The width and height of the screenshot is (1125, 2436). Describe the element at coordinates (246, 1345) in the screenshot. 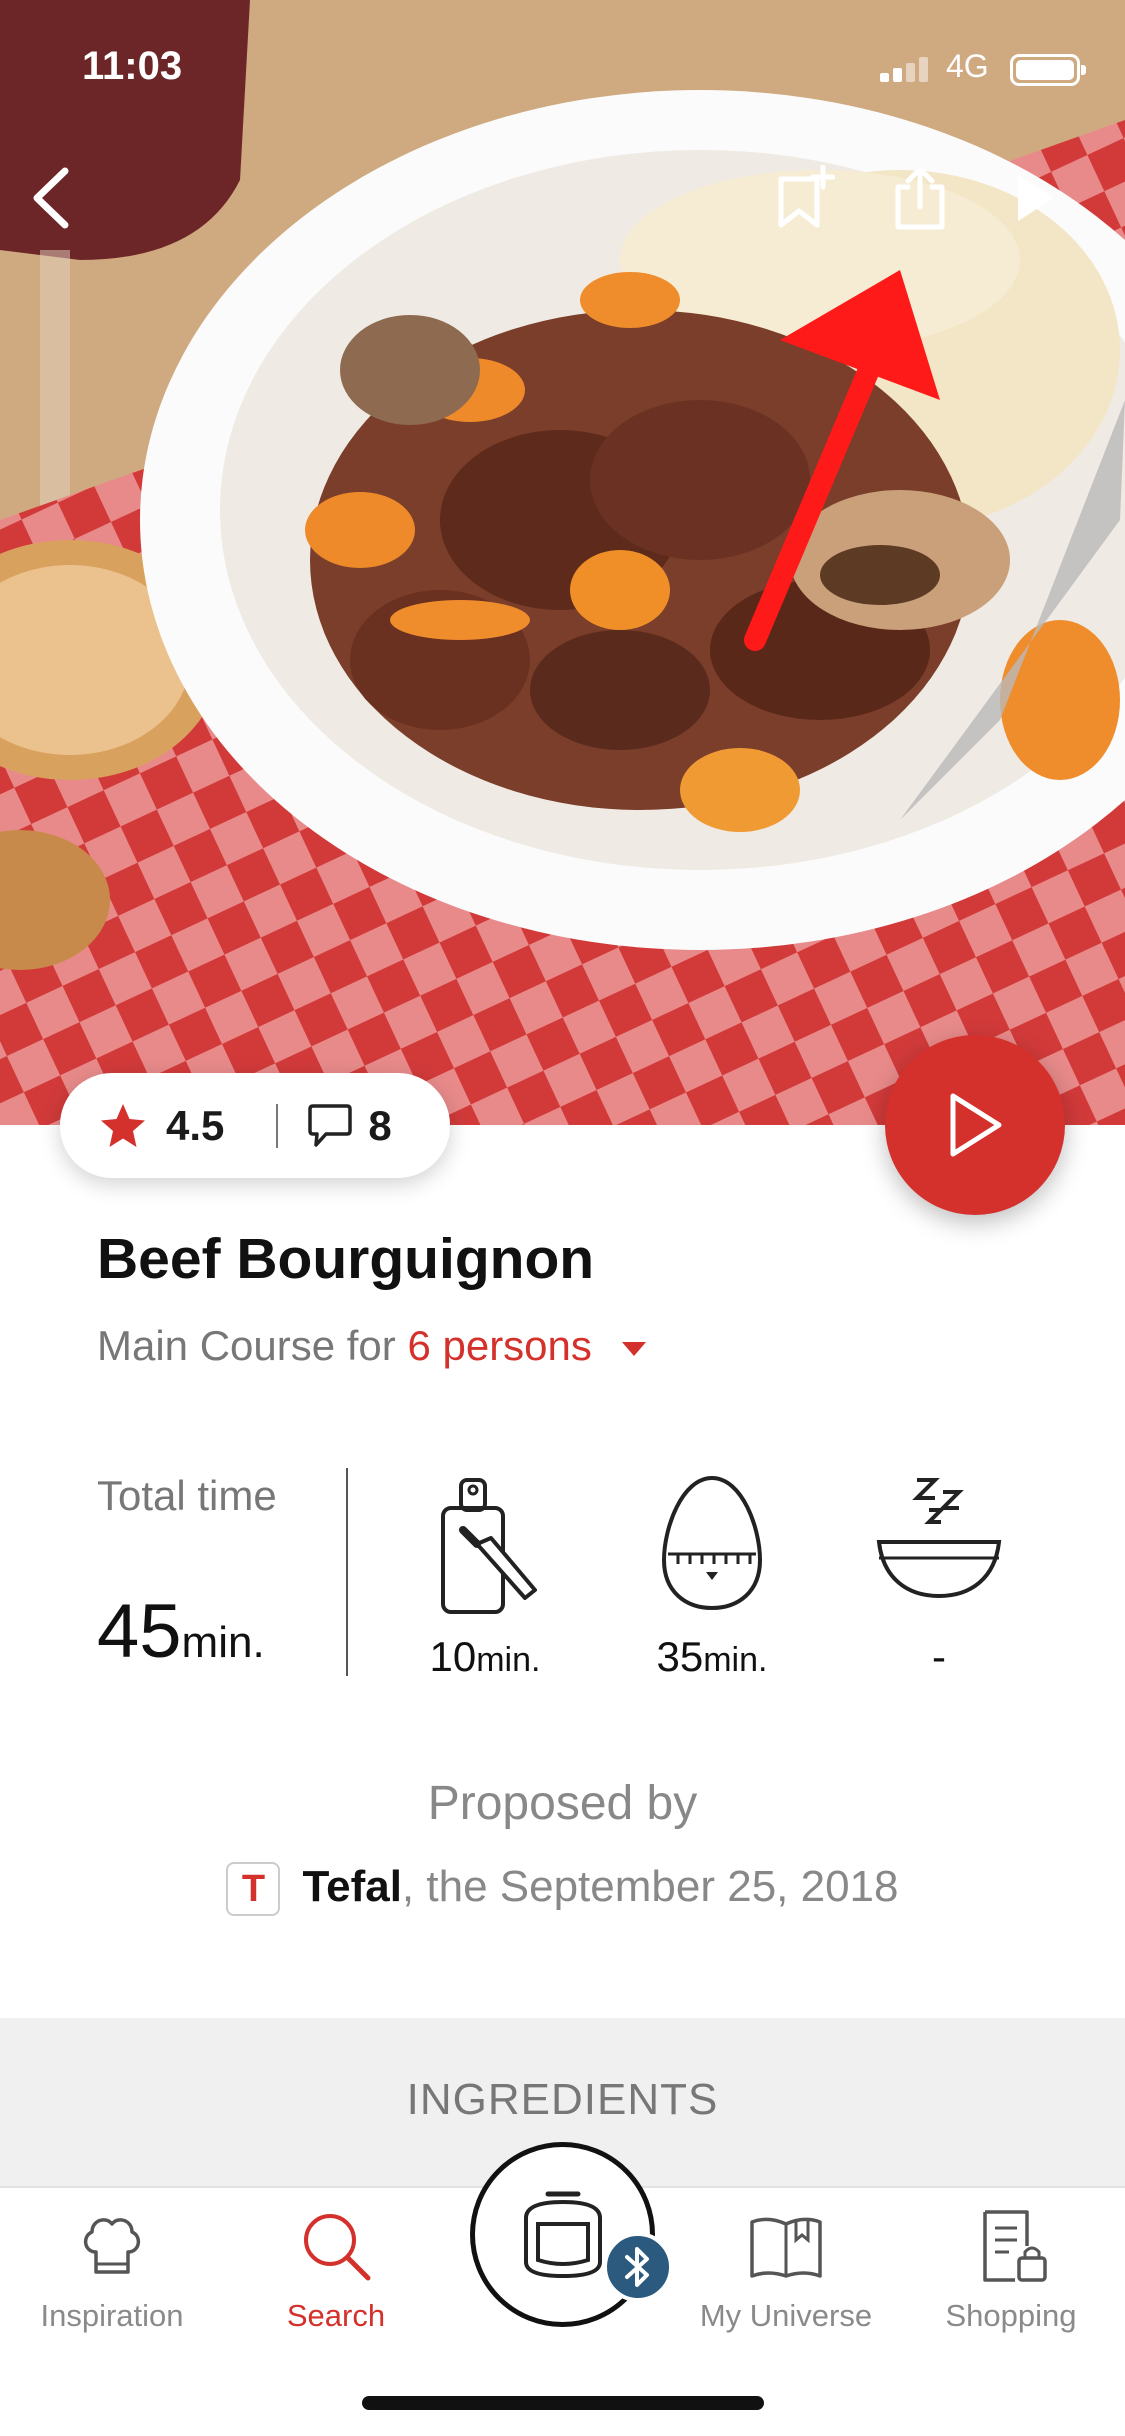

I see `course-label: Main Course for` at that location.